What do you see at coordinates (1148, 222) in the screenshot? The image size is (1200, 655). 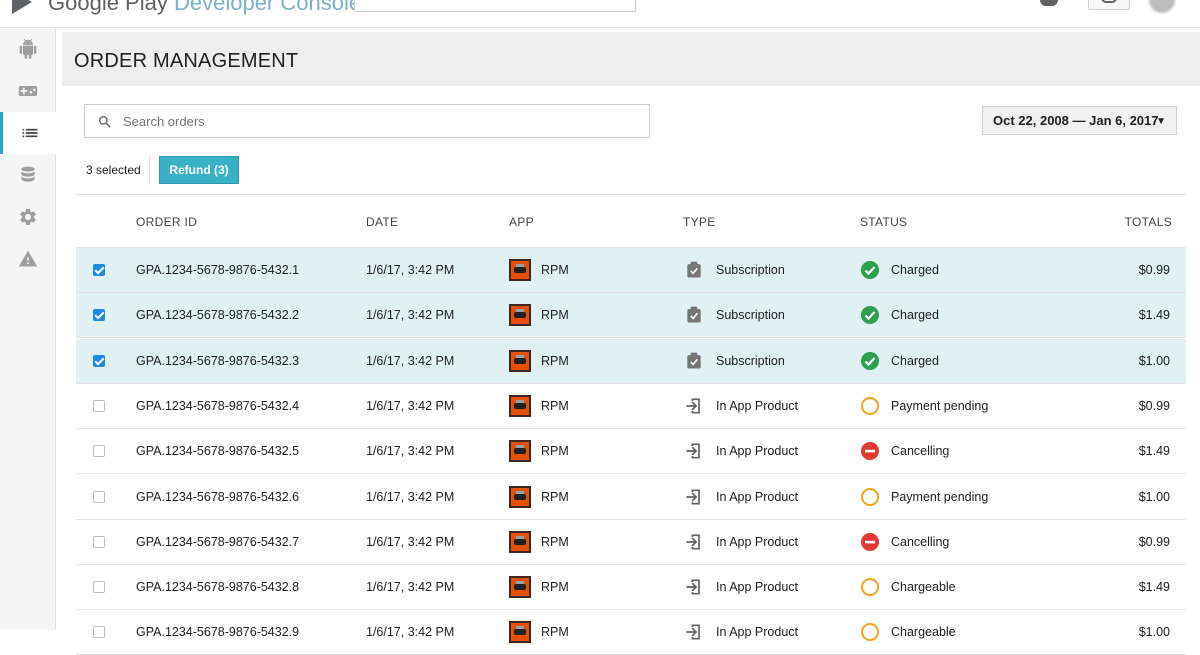 I see `header-totals: TOTALS` at bounding box center [1148, 222].